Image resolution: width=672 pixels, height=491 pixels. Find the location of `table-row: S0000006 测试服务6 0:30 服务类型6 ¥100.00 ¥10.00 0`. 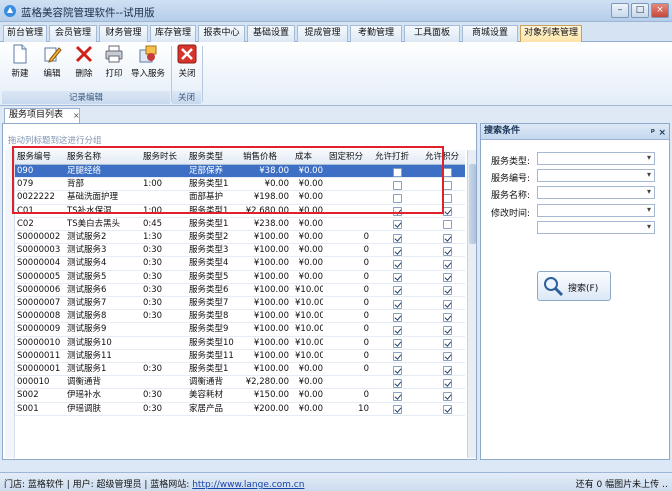

table-row: S0000006 测试服务6 0:30 服务类型6 ¥100.00 ¥10.00 0 is located at coordinates (240, 290).